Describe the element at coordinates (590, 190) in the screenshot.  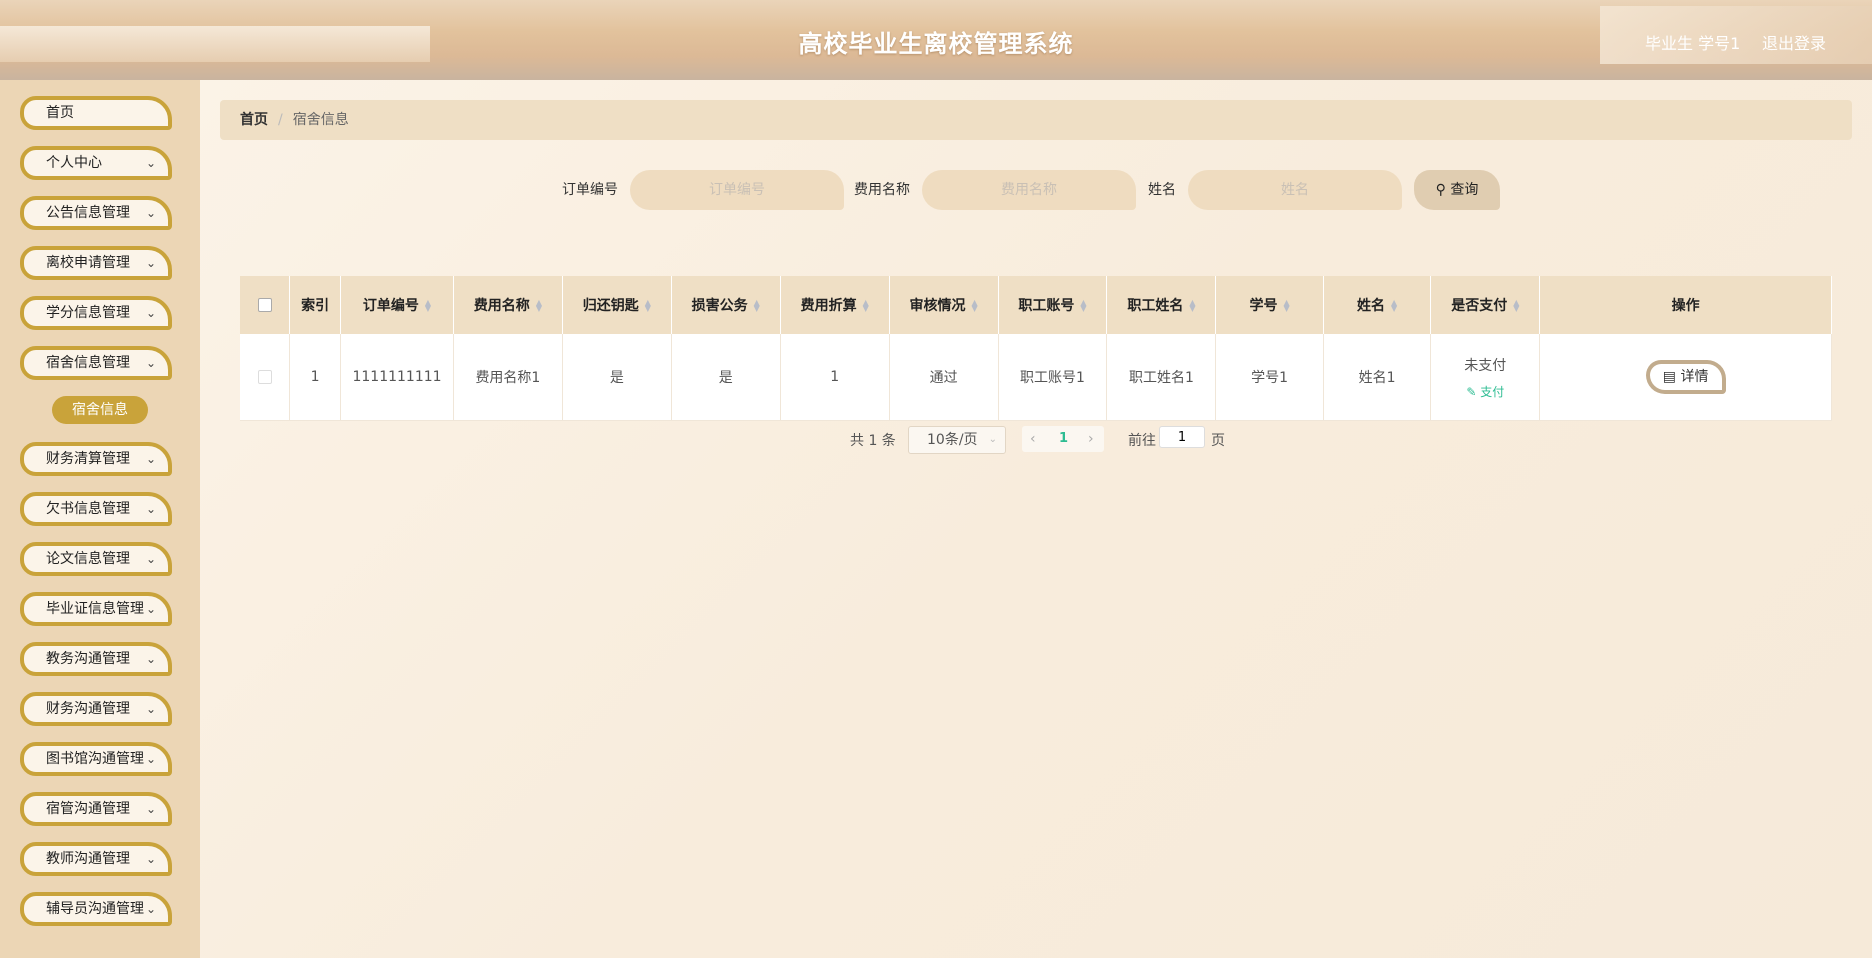
I see `order-no-label: 订单编号` at that location.